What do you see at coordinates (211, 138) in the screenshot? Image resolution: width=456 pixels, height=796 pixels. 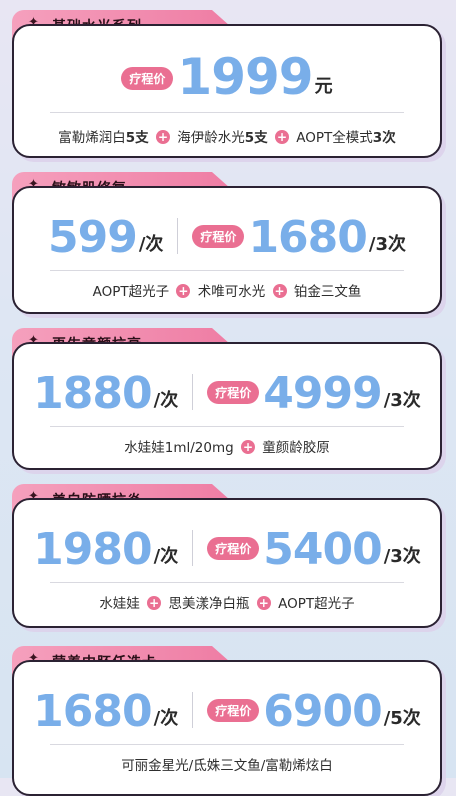 I see `item-label: 海伊龄水光` at bounding box center [211, 138].